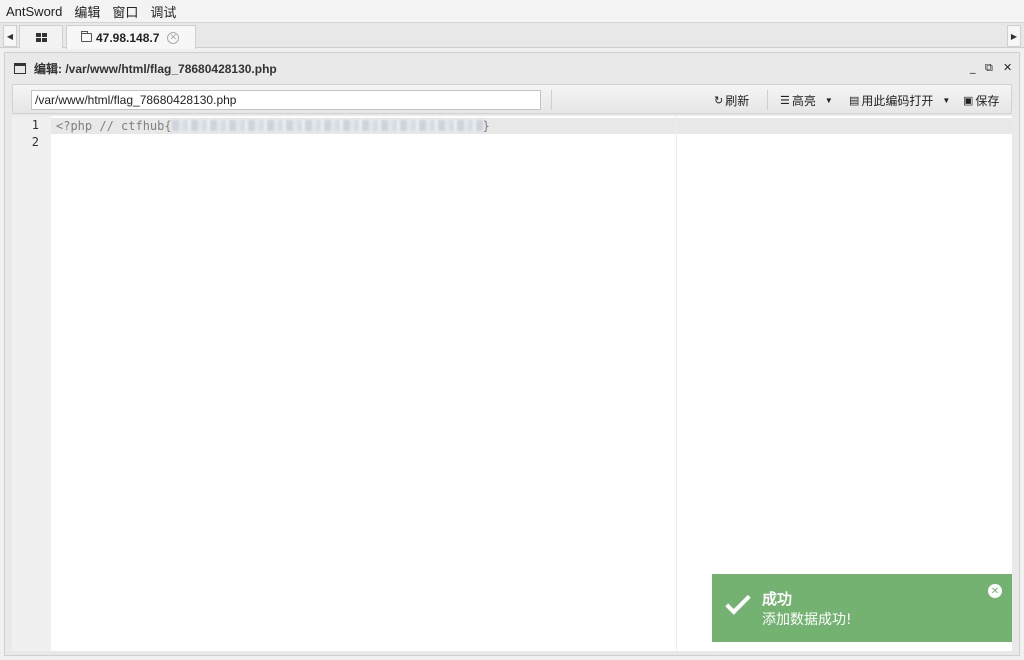  Describe the element at coordinates (1007, 67) in the screenshot. I see `close-button: ✕` at that location.